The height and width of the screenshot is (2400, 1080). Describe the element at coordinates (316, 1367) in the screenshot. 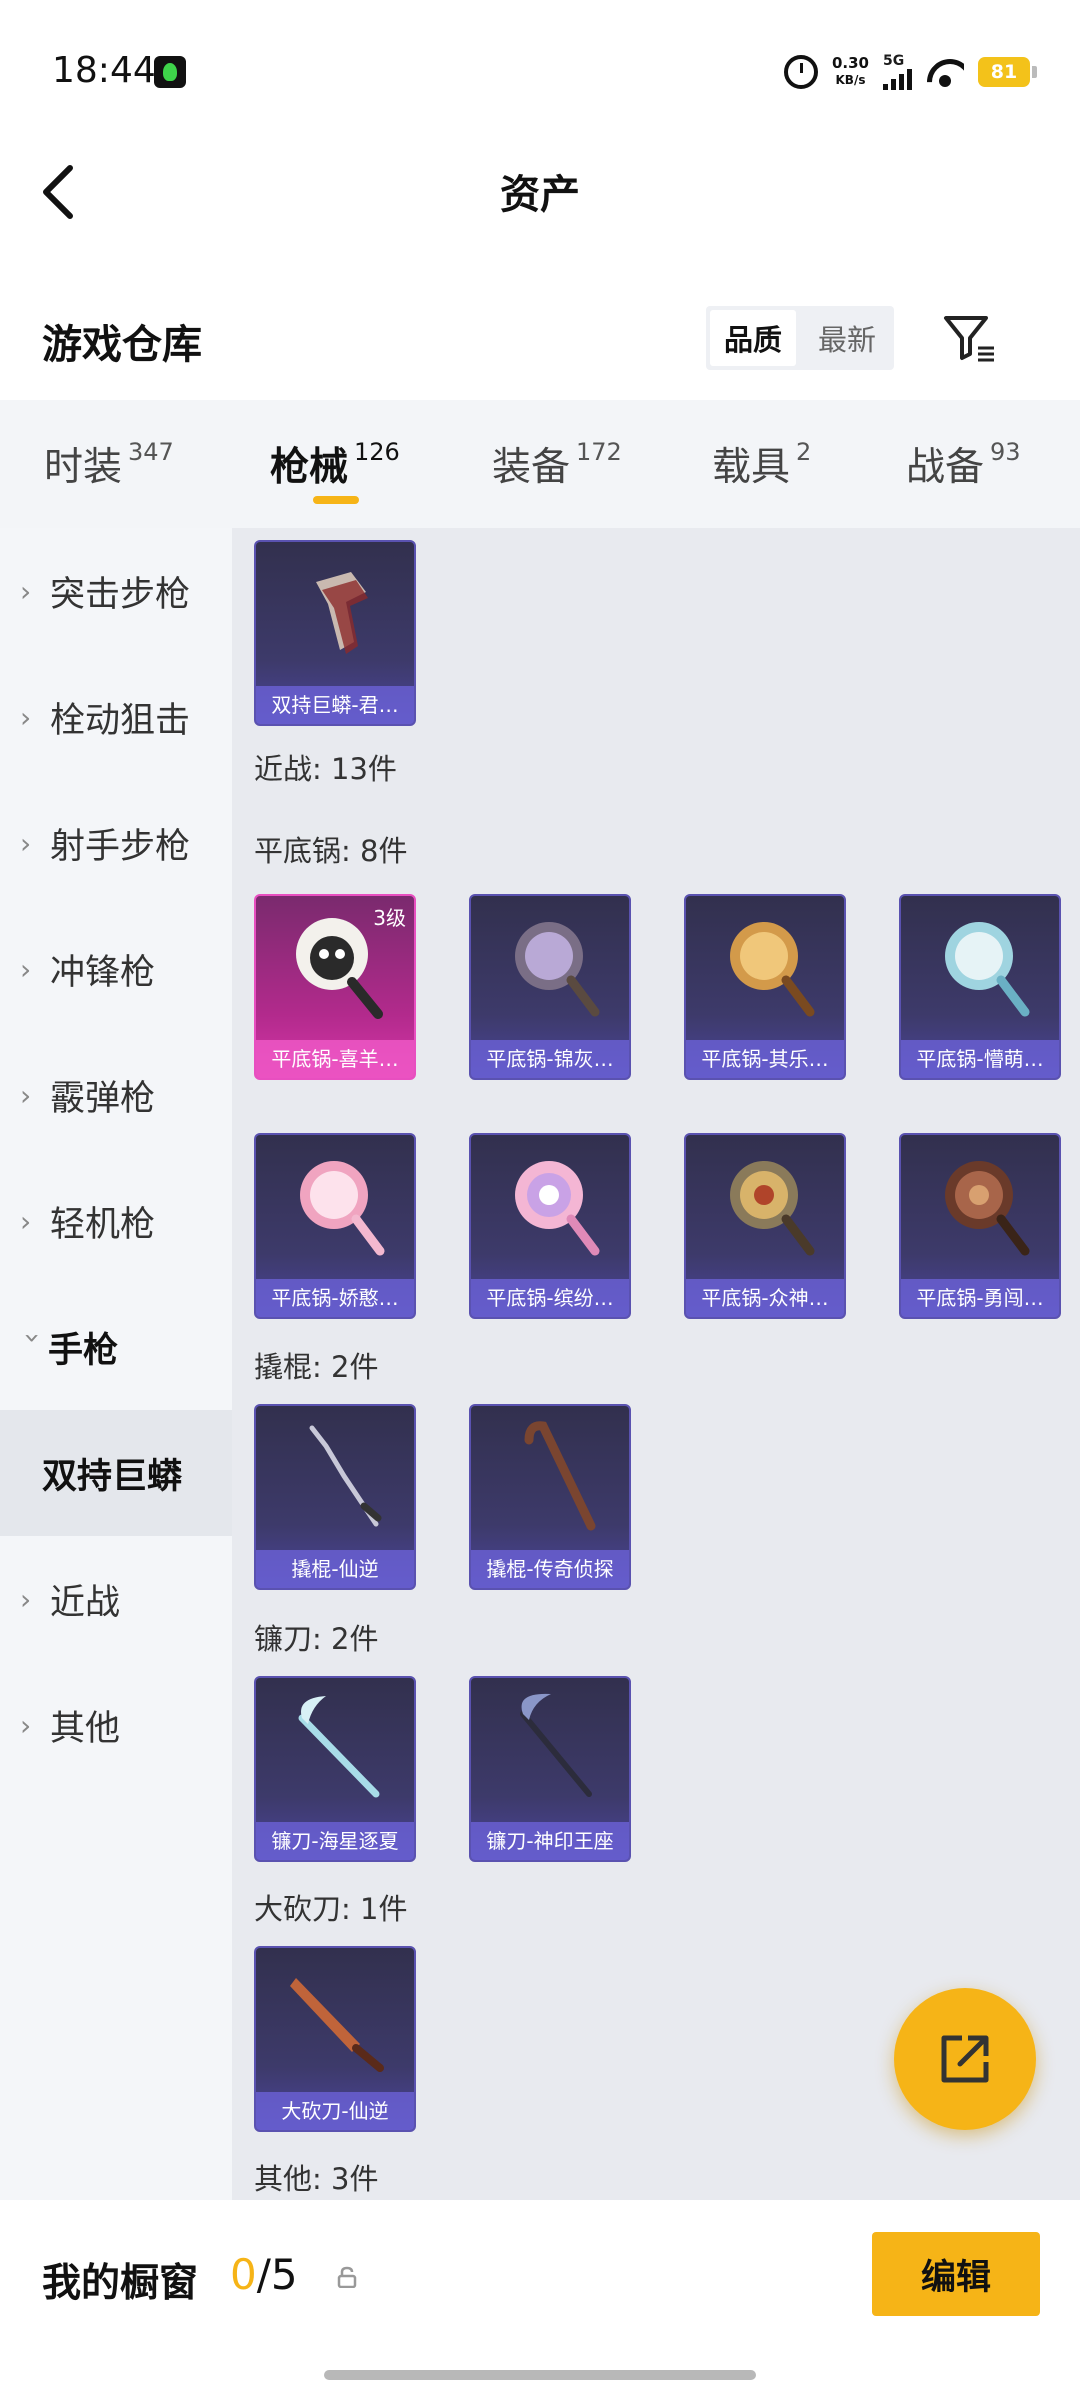

I see `section-label: 撬棍: 2件` at that location.